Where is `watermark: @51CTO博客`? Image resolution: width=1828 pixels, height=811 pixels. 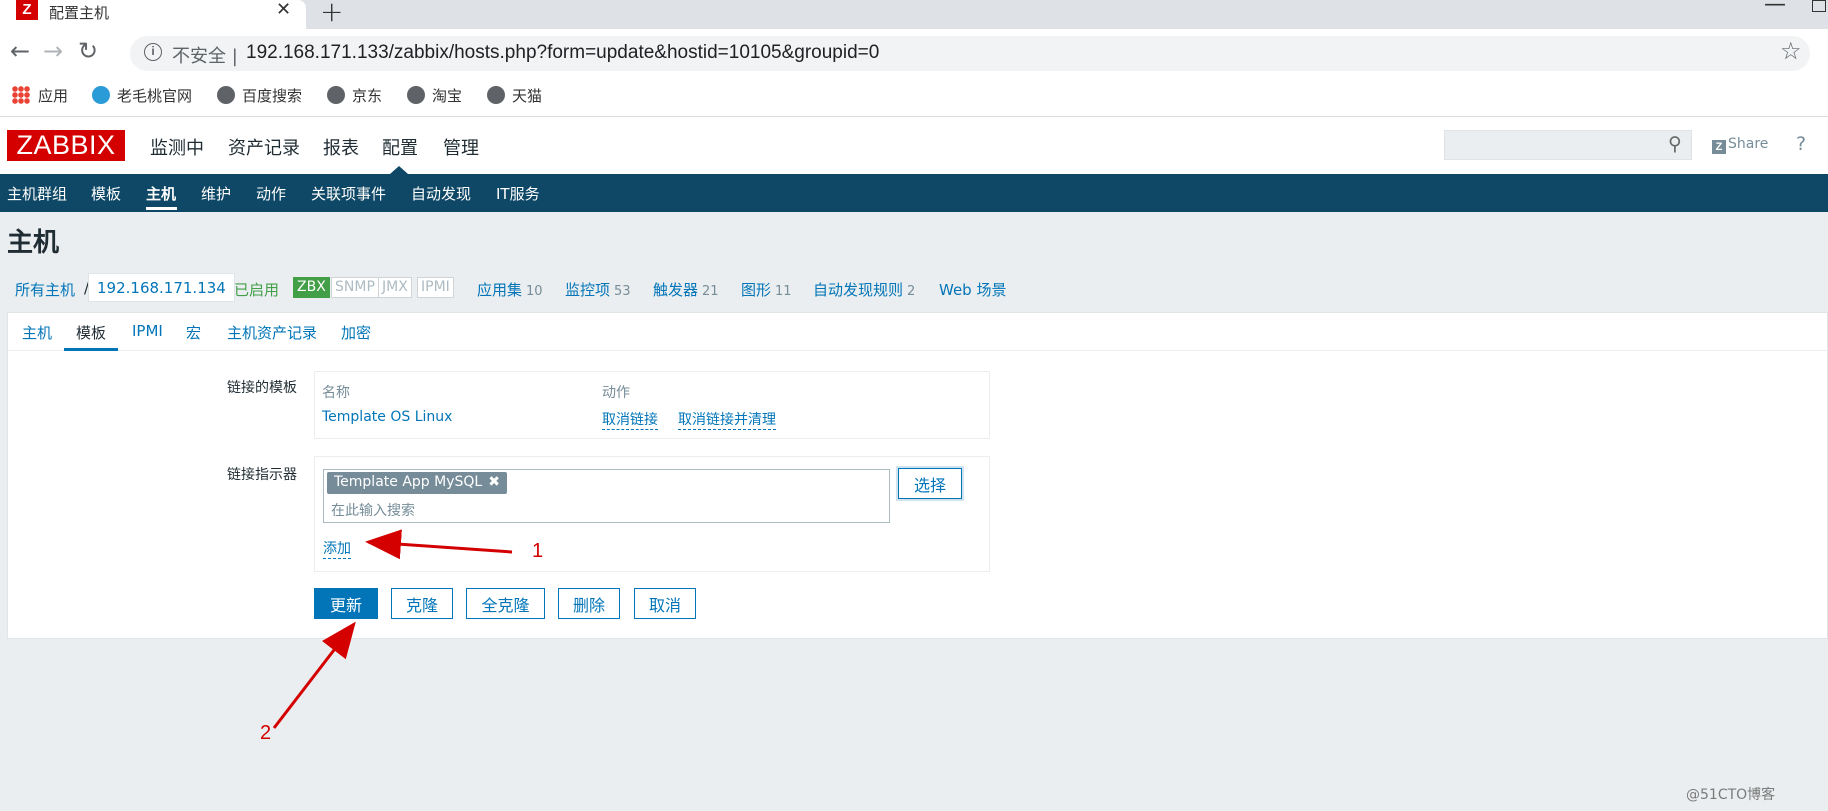
watermark: @51CTO博客 is located at coordinates (1731, 795).